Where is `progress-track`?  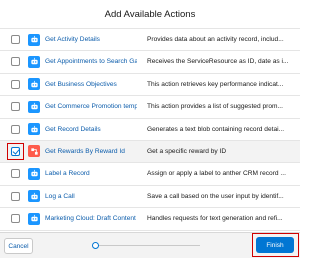 progress-track is located at coordinates (147, 245).